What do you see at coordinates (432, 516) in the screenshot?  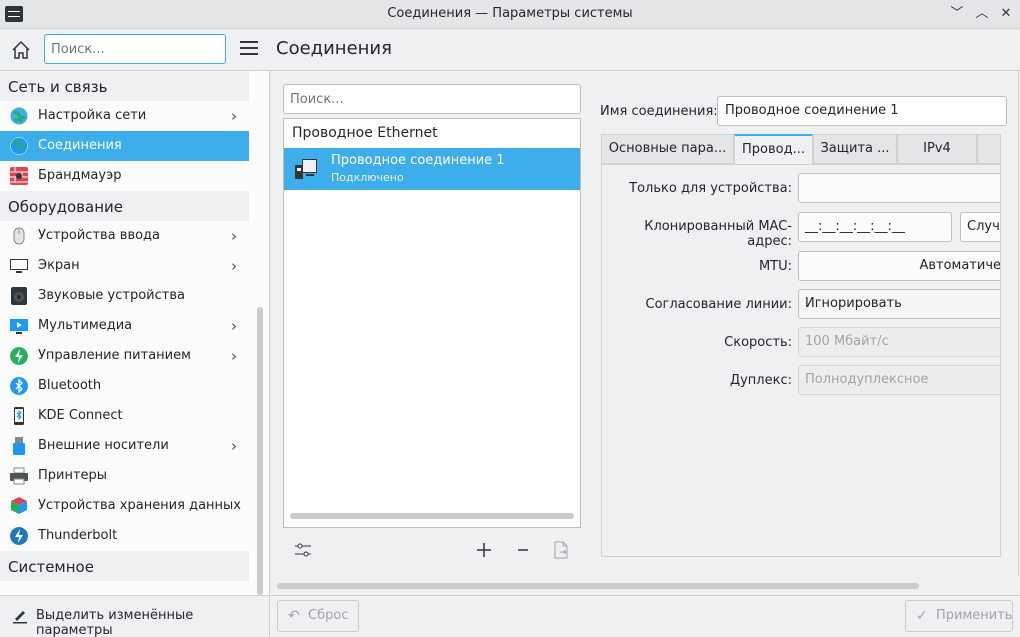 I see `connections-horizontal-scrollbar` at bounding box center [432, 516].